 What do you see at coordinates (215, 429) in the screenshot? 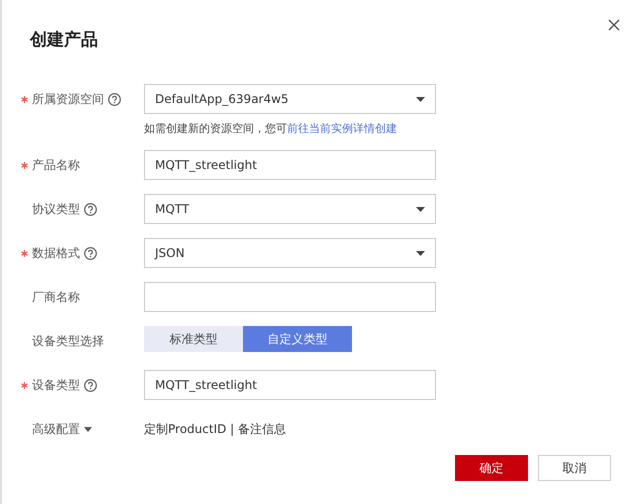
I see `advanced-options-text: 定制ProductID | 备注信息` at bounding box center [215, 429].